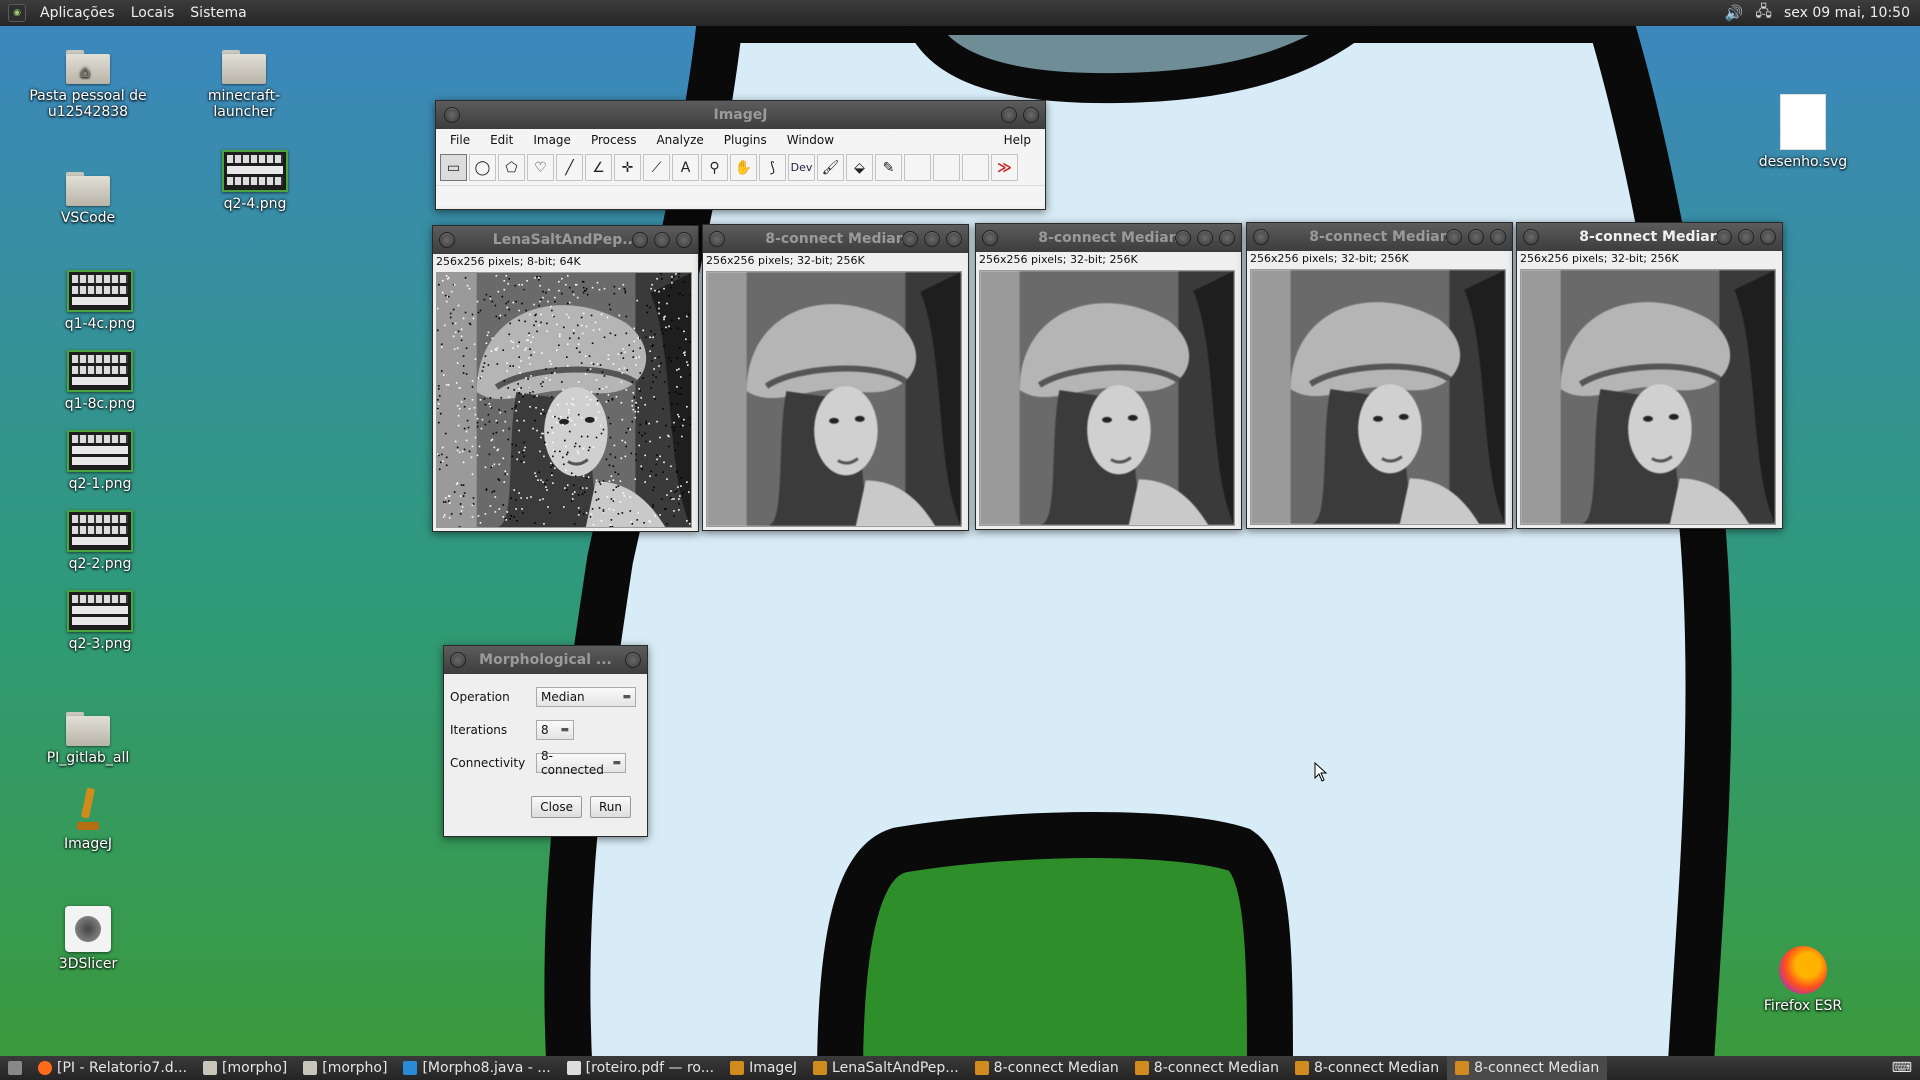 Image resolution: width=1920 pixels, height=1080 pixels. What do you see at coordinates (100, 381) in the screenshot?
I see `desktop-icon-q1-8c: q1-8c.png` at bounding box center [100, 381].